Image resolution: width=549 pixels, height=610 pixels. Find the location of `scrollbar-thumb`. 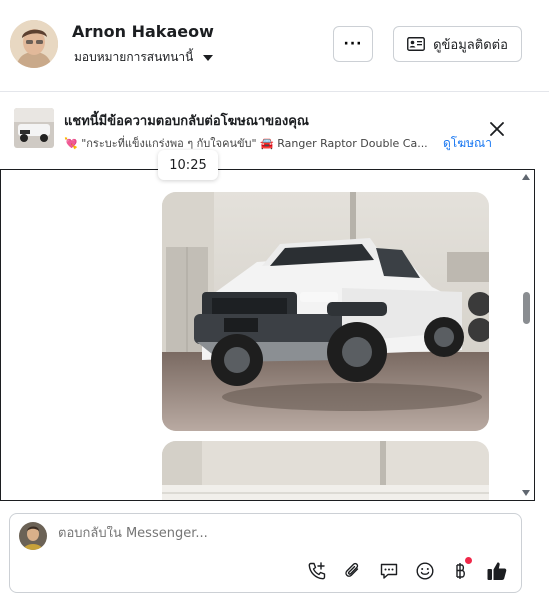

scrollbar-thumb is located at coordinates (526, 308).